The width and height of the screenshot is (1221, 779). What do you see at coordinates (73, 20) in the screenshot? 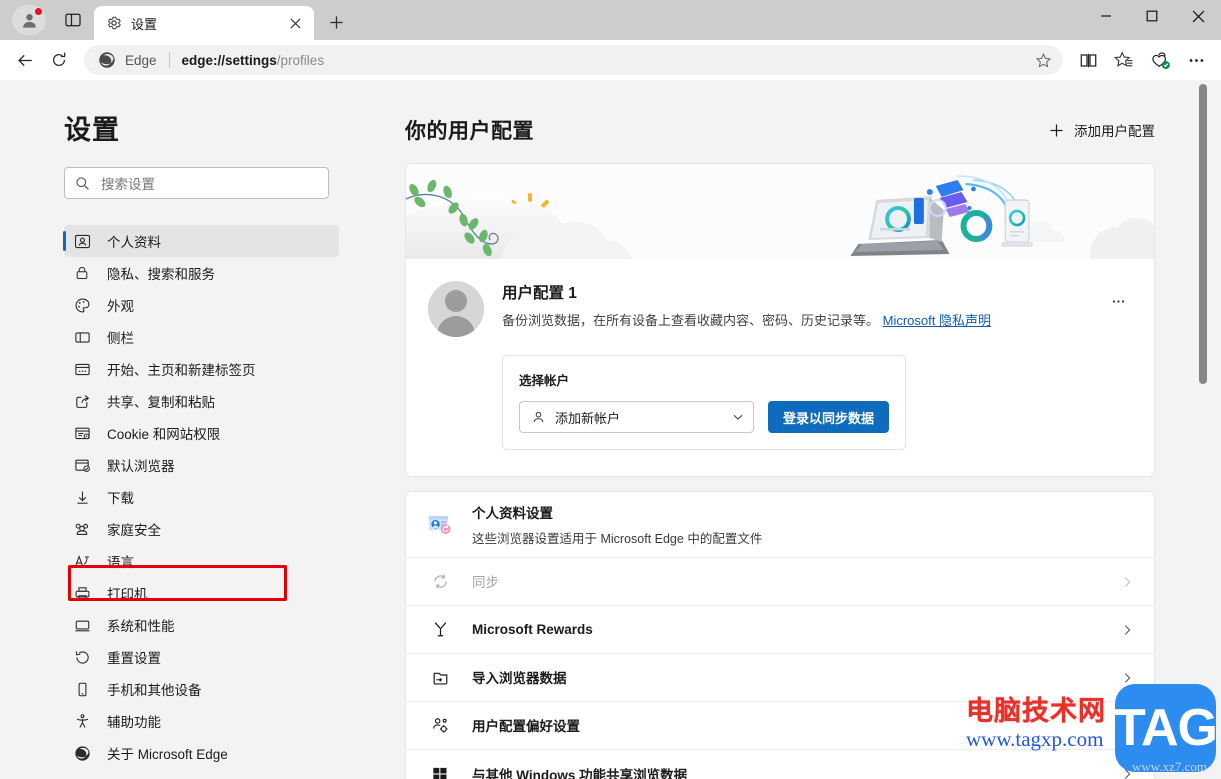
I see `tab-actions-icon` at bounding box center [73, 20].